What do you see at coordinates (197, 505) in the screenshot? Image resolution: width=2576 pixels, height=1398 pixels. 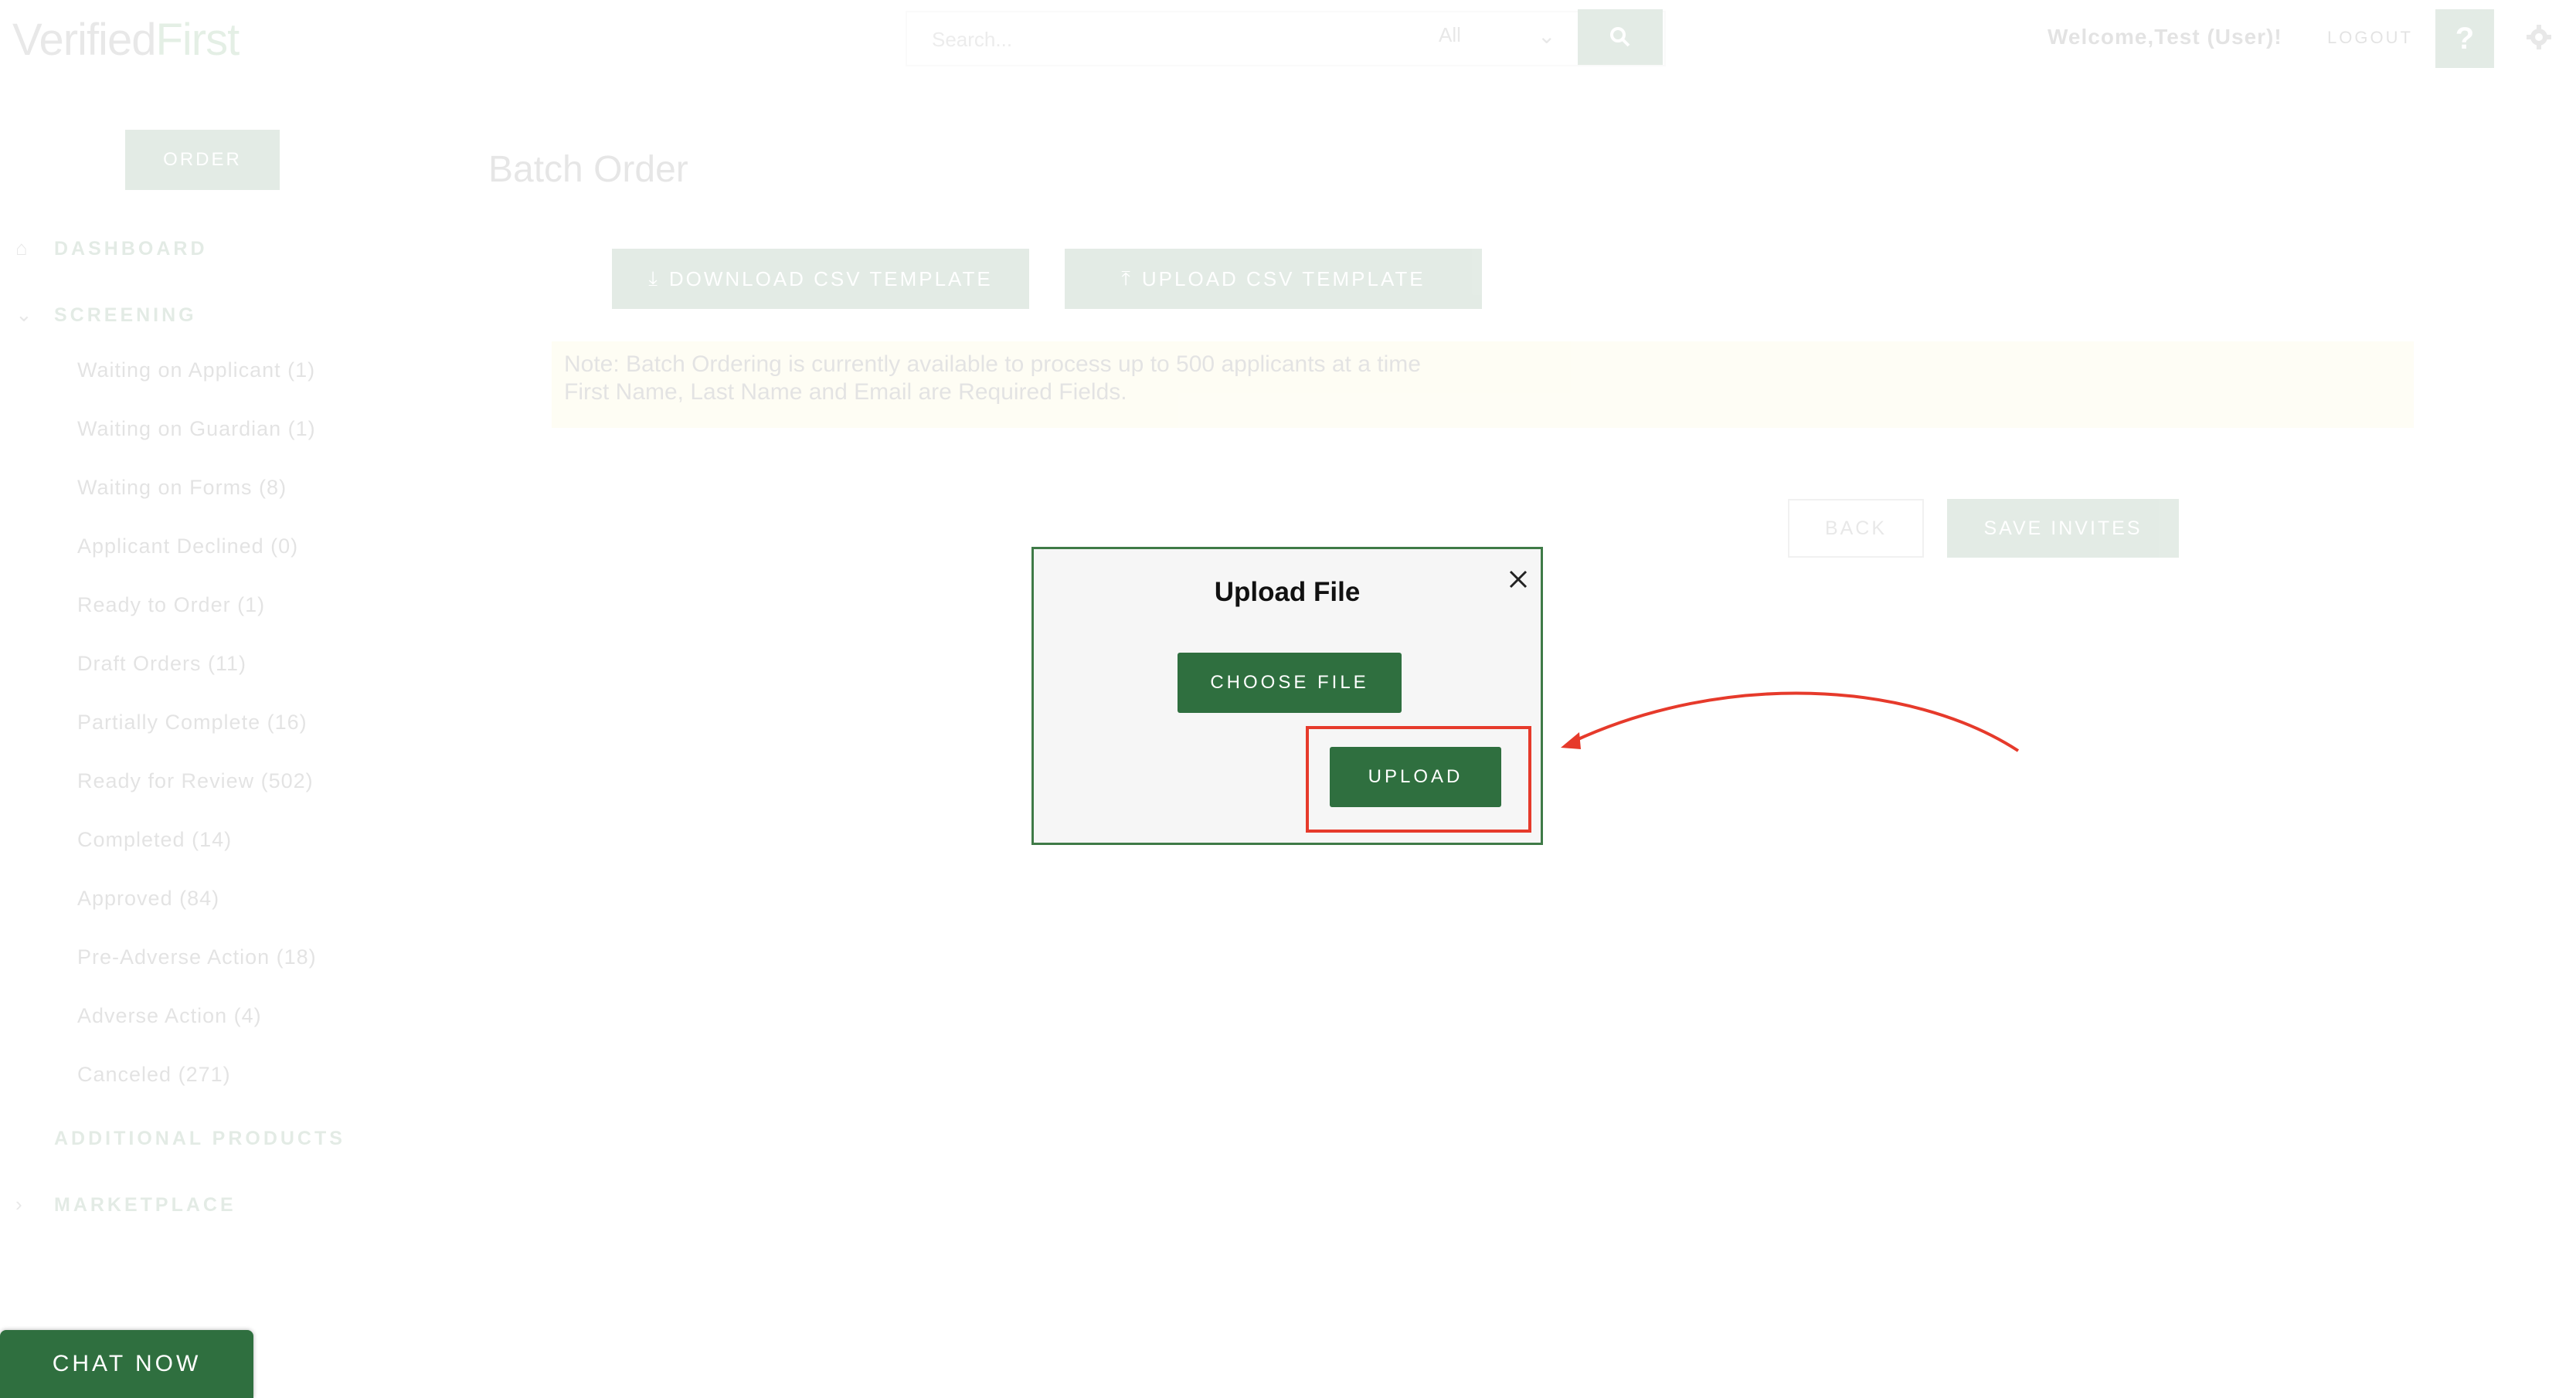 I see `sidebar-item-waiting-forms: Waiting on Forms (8)` at bounding box center [197, 505].